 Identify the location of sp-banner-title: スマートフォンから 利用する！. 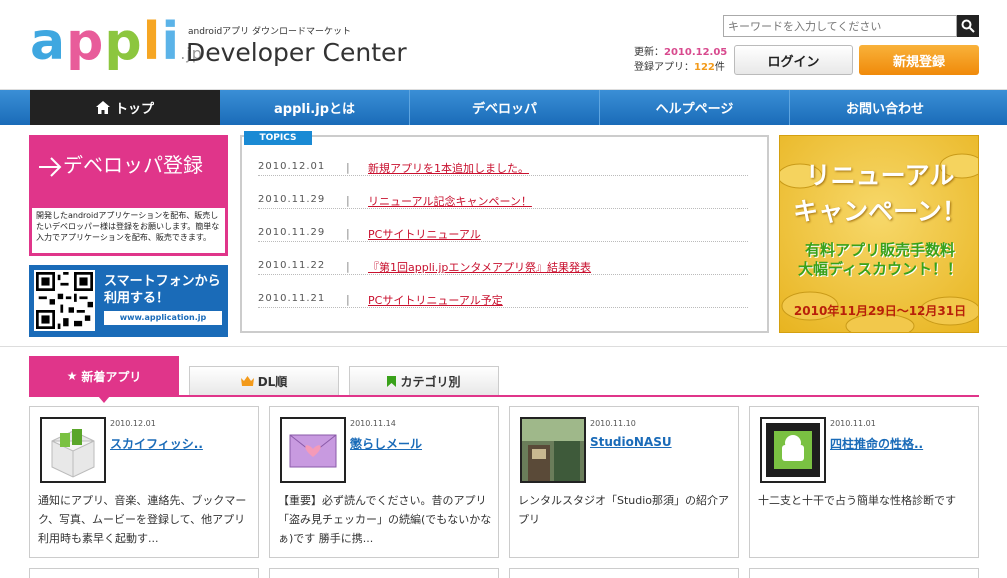
(162, 290).